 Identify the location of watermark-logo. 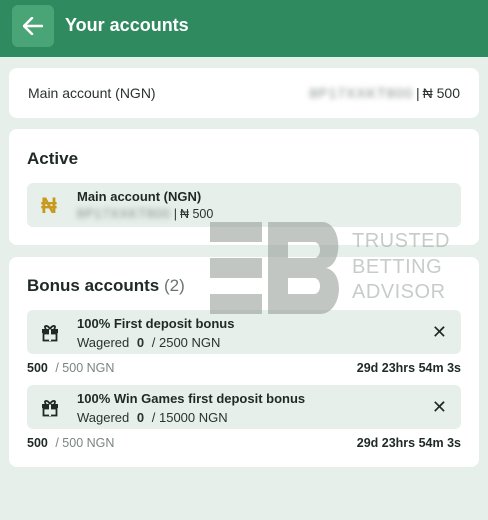
(274, 268).